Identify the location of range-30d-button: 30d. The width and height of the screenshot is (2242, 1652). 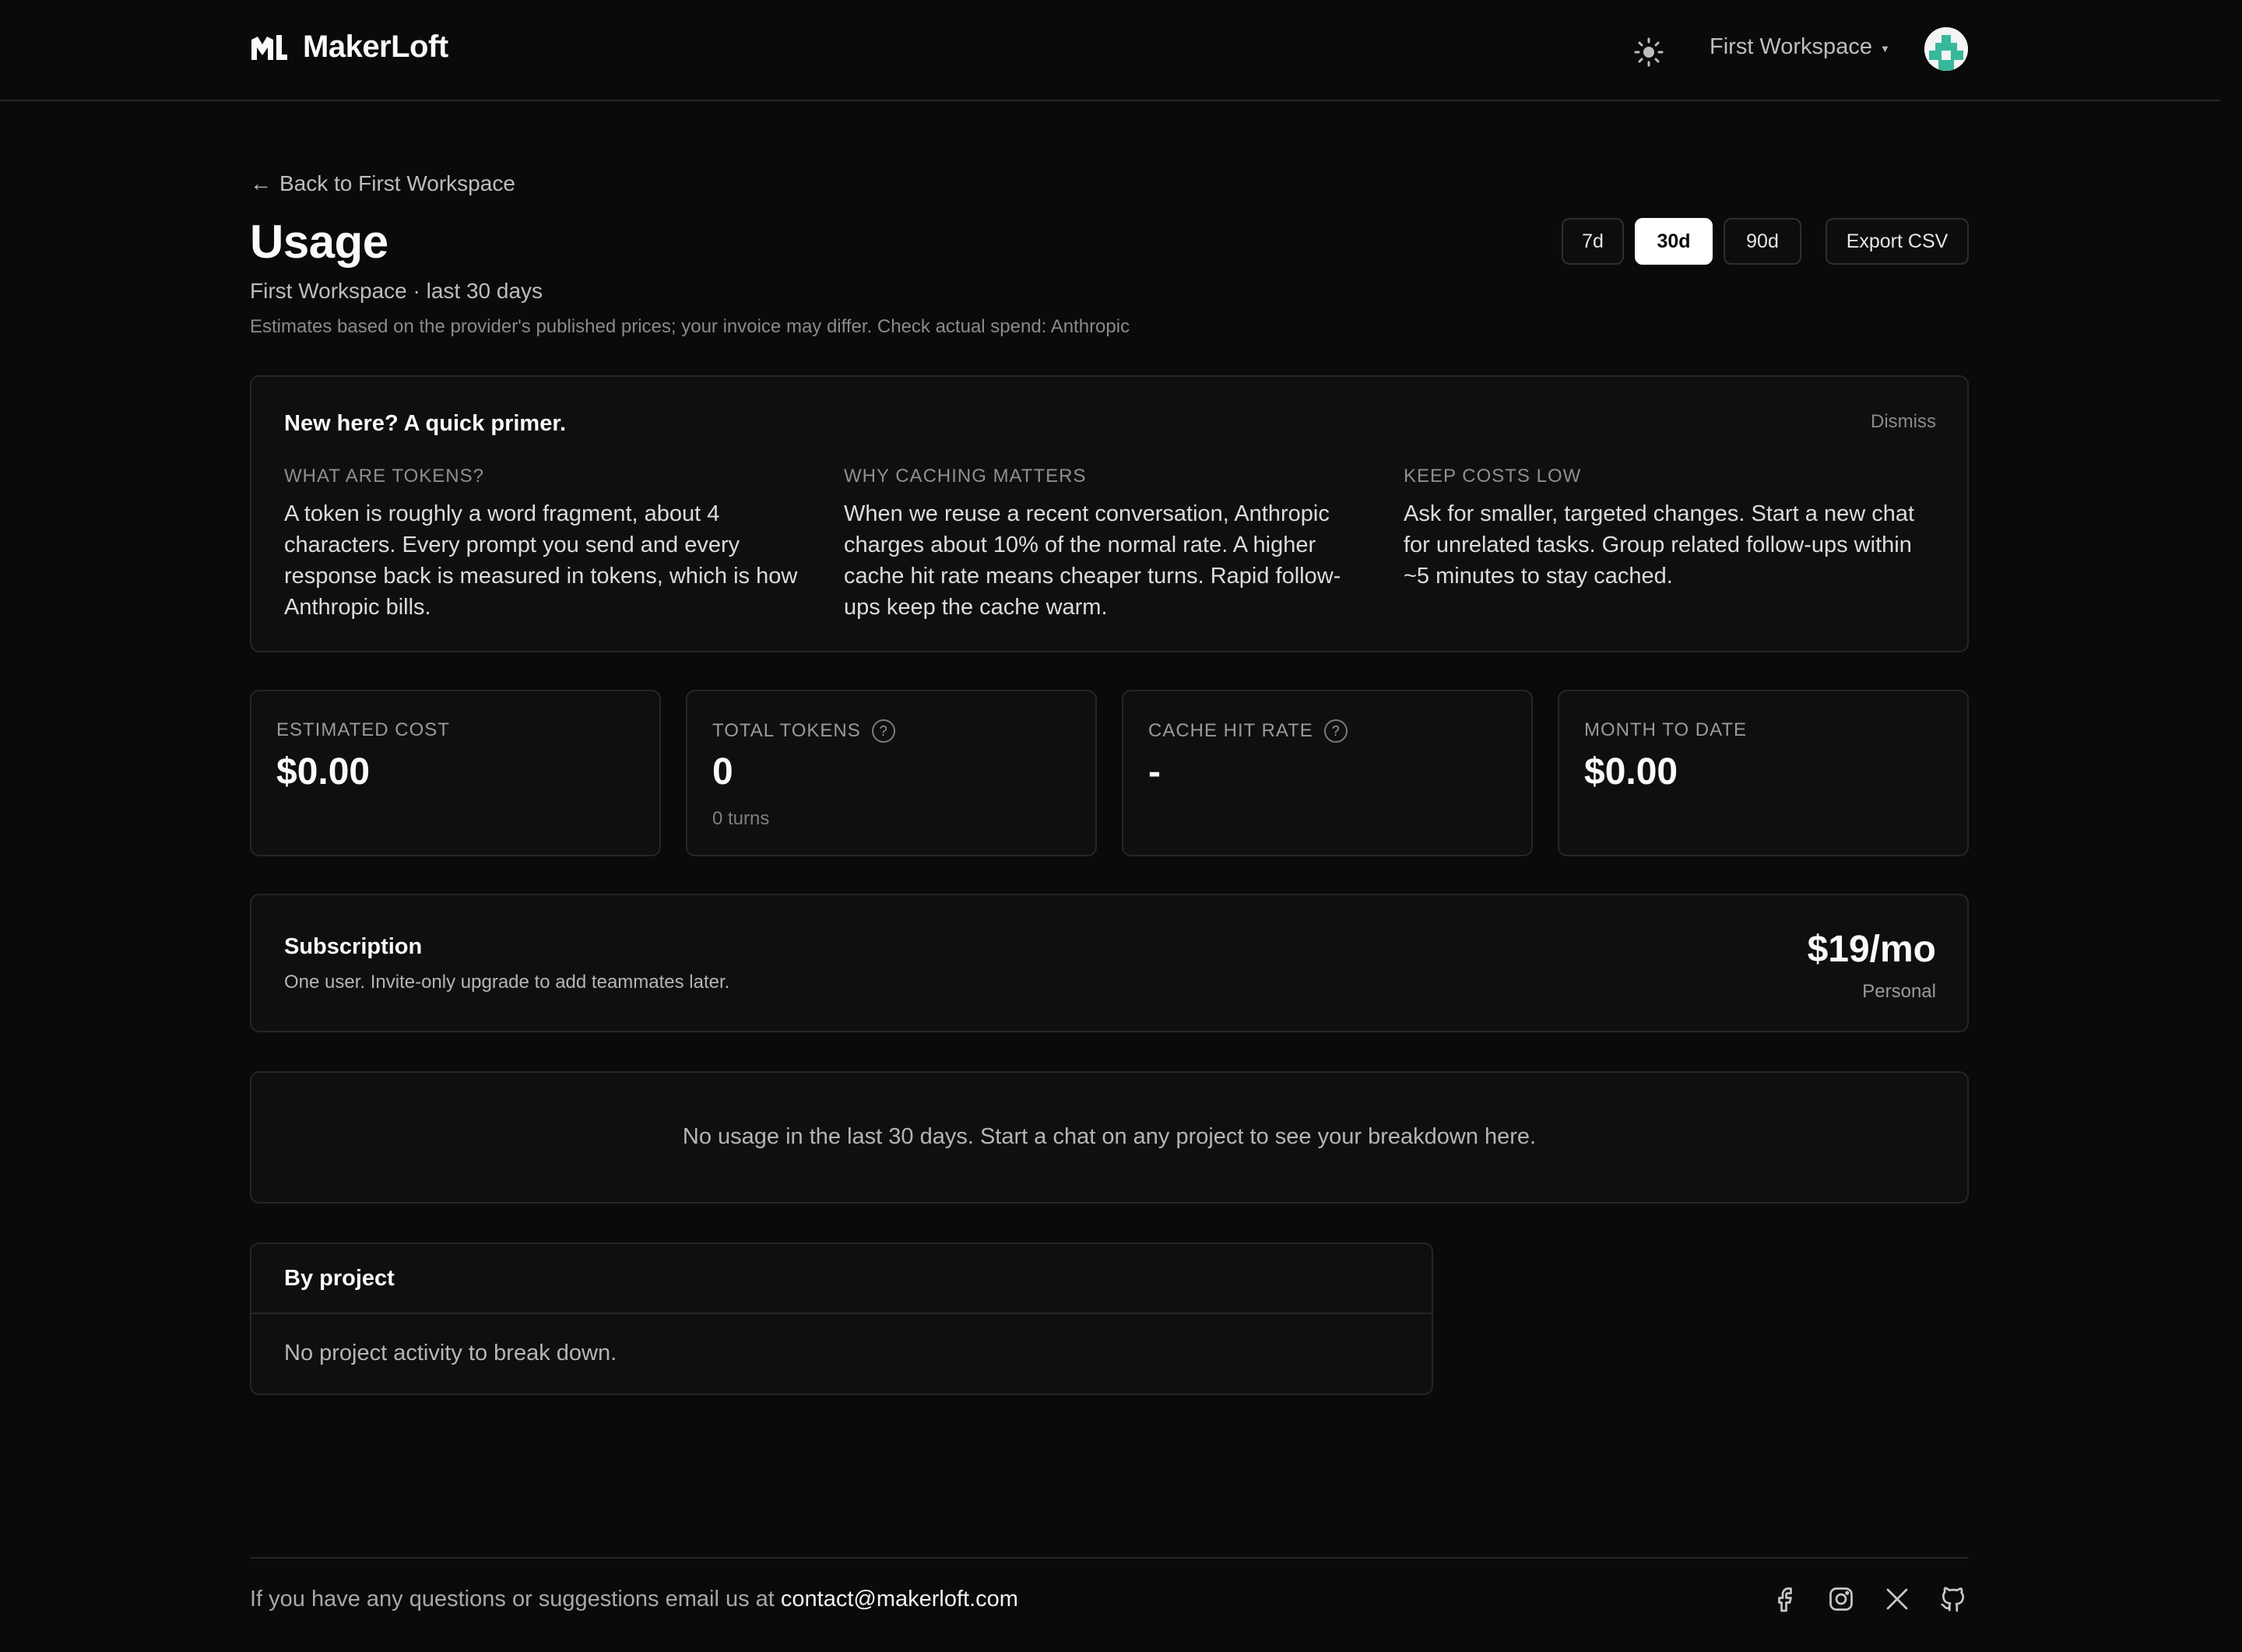
(1674, 241).